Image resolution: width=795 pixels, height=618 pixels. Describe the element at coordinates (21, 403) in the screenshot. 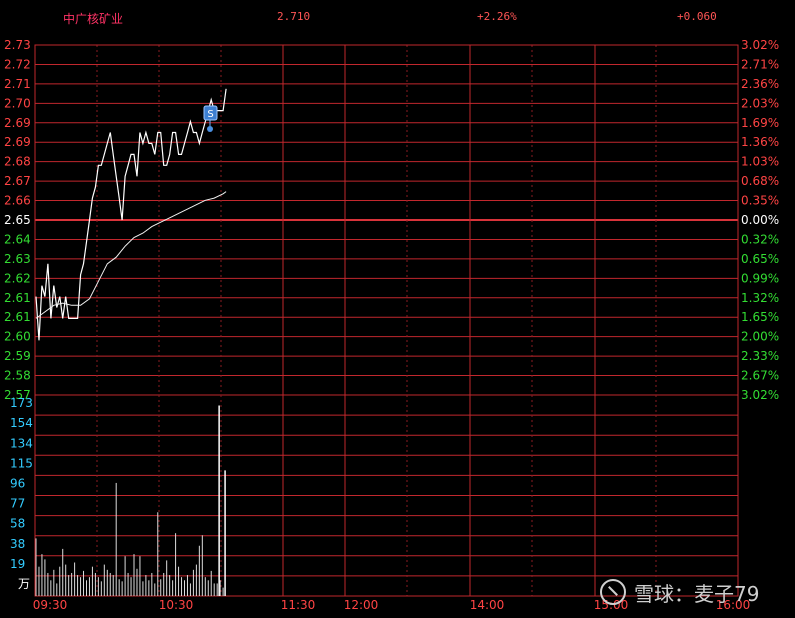

I see `volume-tick-label: 173` at that location.